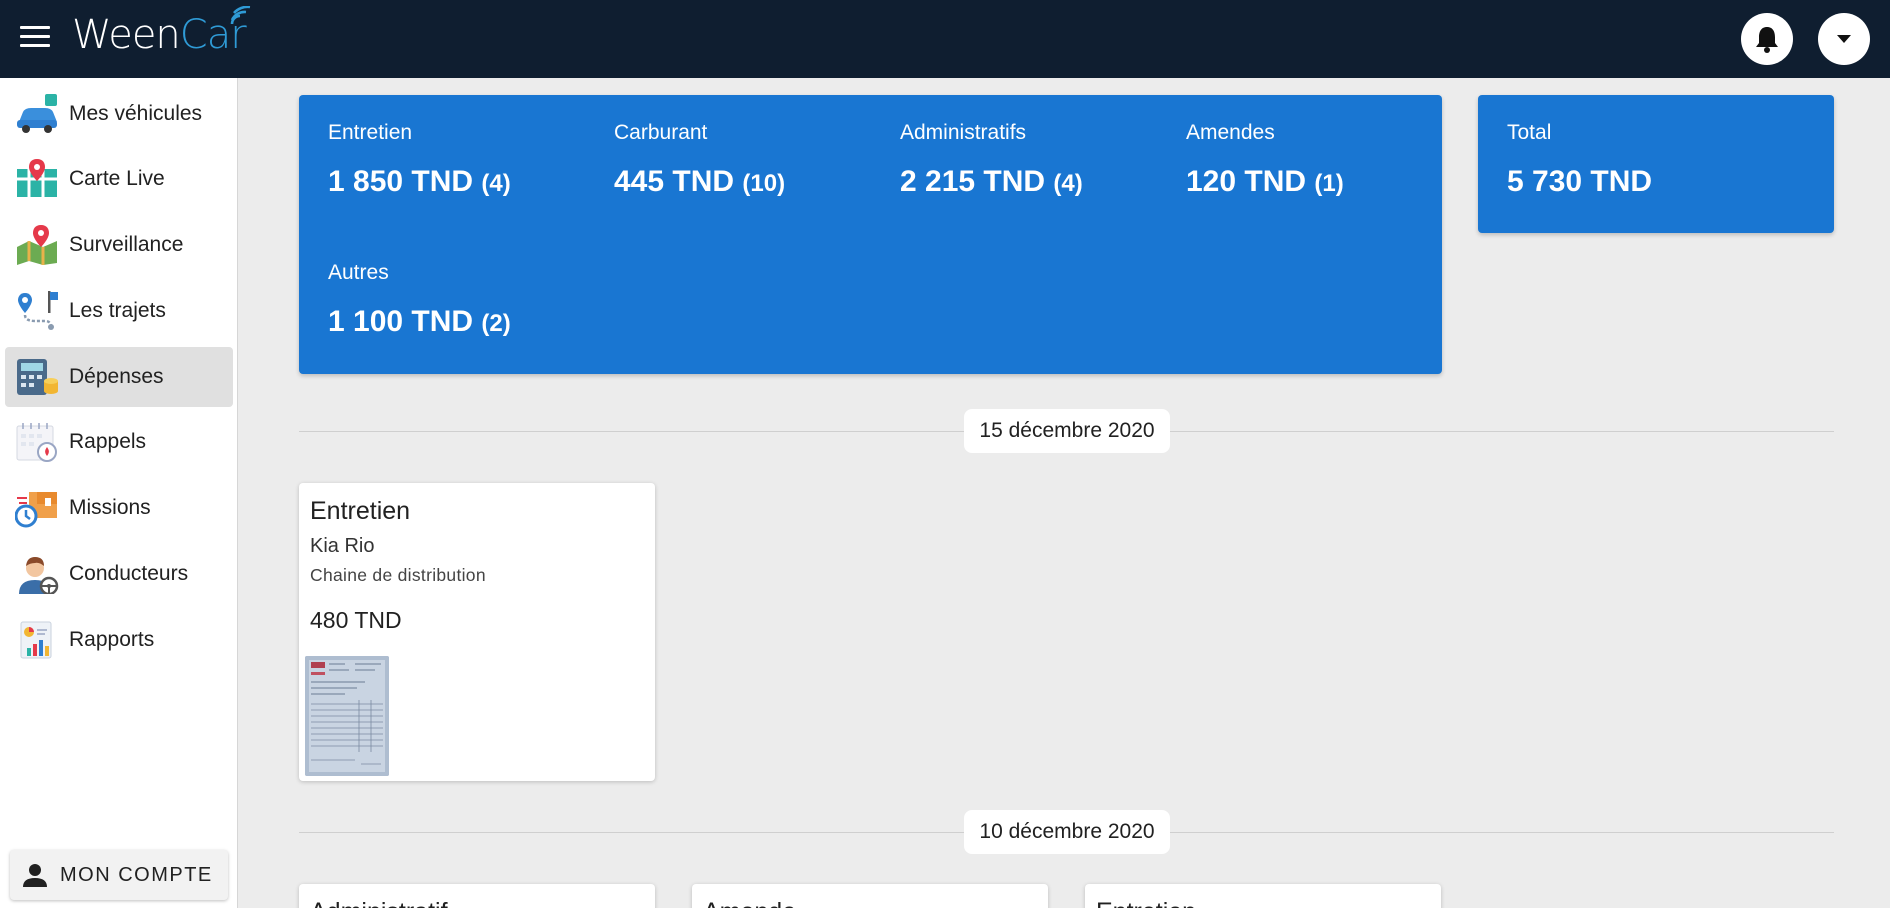  What do you see at coordinates (37, 179) in the screenshot?
I see `live-map-icon` at bounding box center [37, 179].